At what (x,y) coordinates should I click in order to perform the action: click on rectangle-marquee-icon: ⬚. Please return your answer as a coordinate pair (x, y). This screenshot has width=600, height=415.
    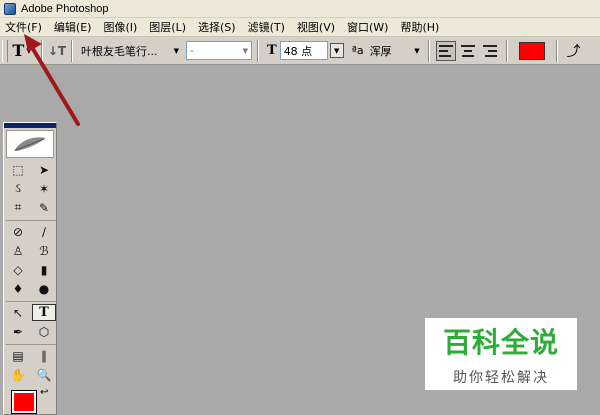
    Looking at the image, I should click on (18, 169).